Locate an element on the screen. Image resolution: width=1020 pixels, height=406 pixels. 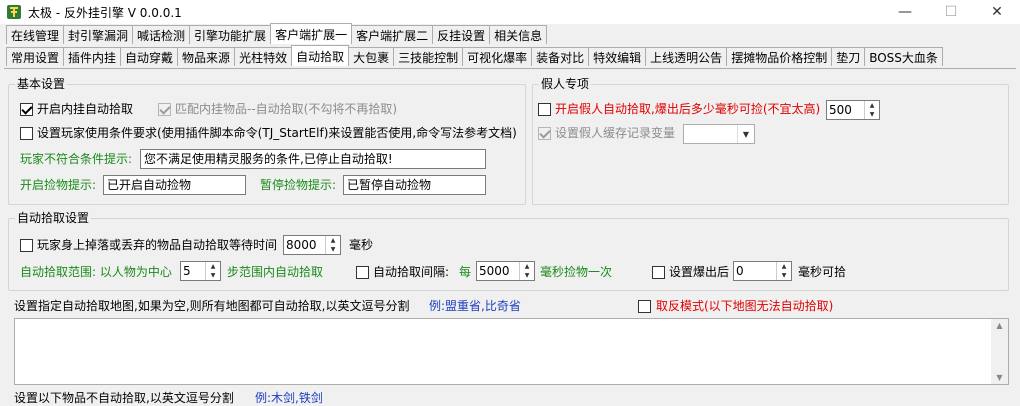
pause-pickup-label: 暂停捡物提示: is located at coordinates (298, 185).